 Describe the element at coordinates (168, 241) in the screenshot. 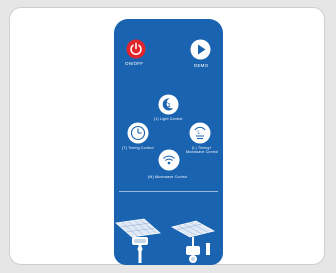

I see `solar-lamp-illustration` at that location.